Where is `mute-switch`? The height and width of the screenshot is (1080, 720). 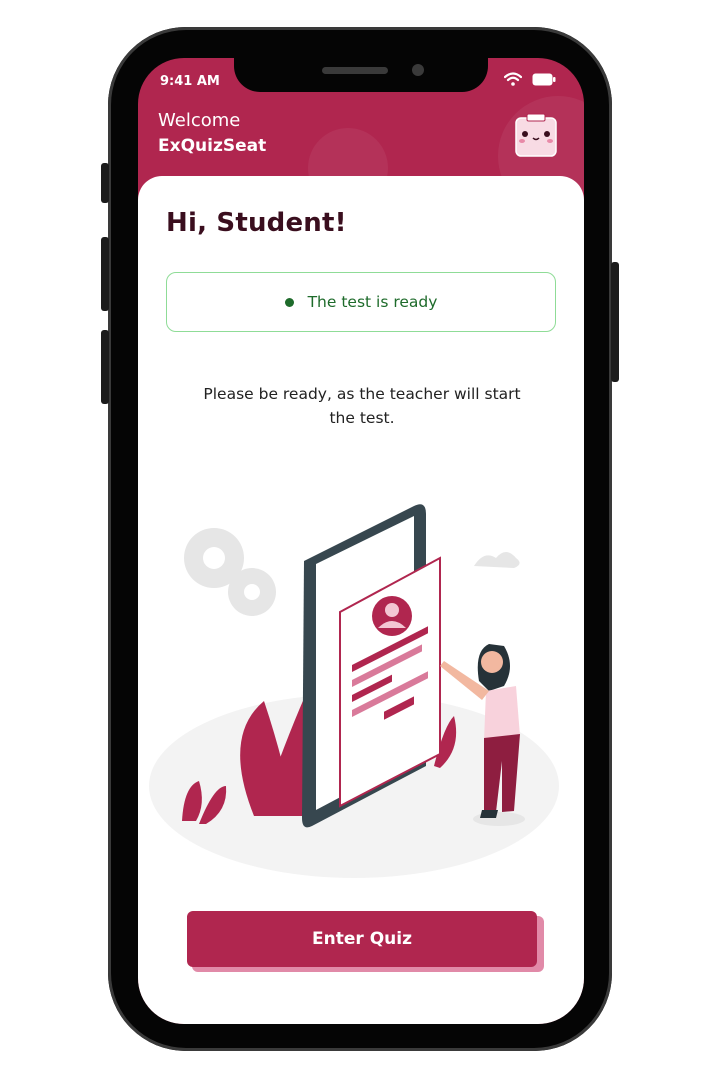
mute-switch is located at coordinates (105, 183).